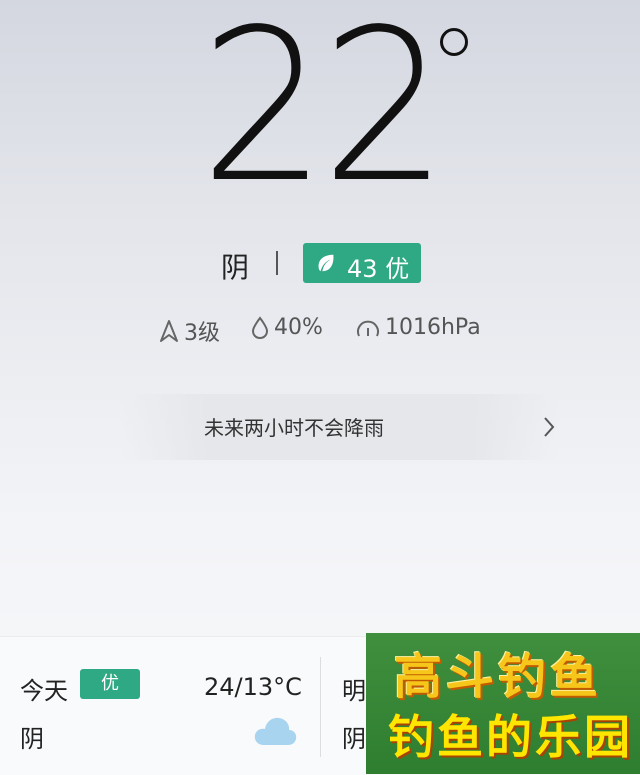  What do you see at coordinates (44, 691) in the screenshot?
I see `forecast-today-label: 今天` at bounding box center [44, 691].